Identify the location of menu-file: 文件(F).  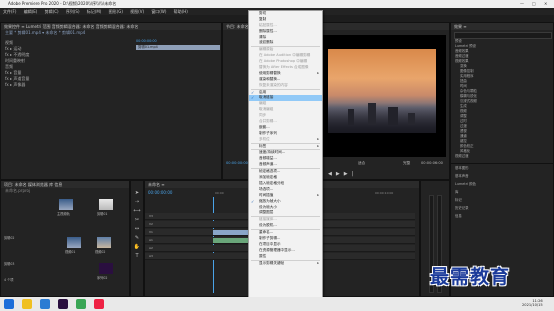
(9, 11).